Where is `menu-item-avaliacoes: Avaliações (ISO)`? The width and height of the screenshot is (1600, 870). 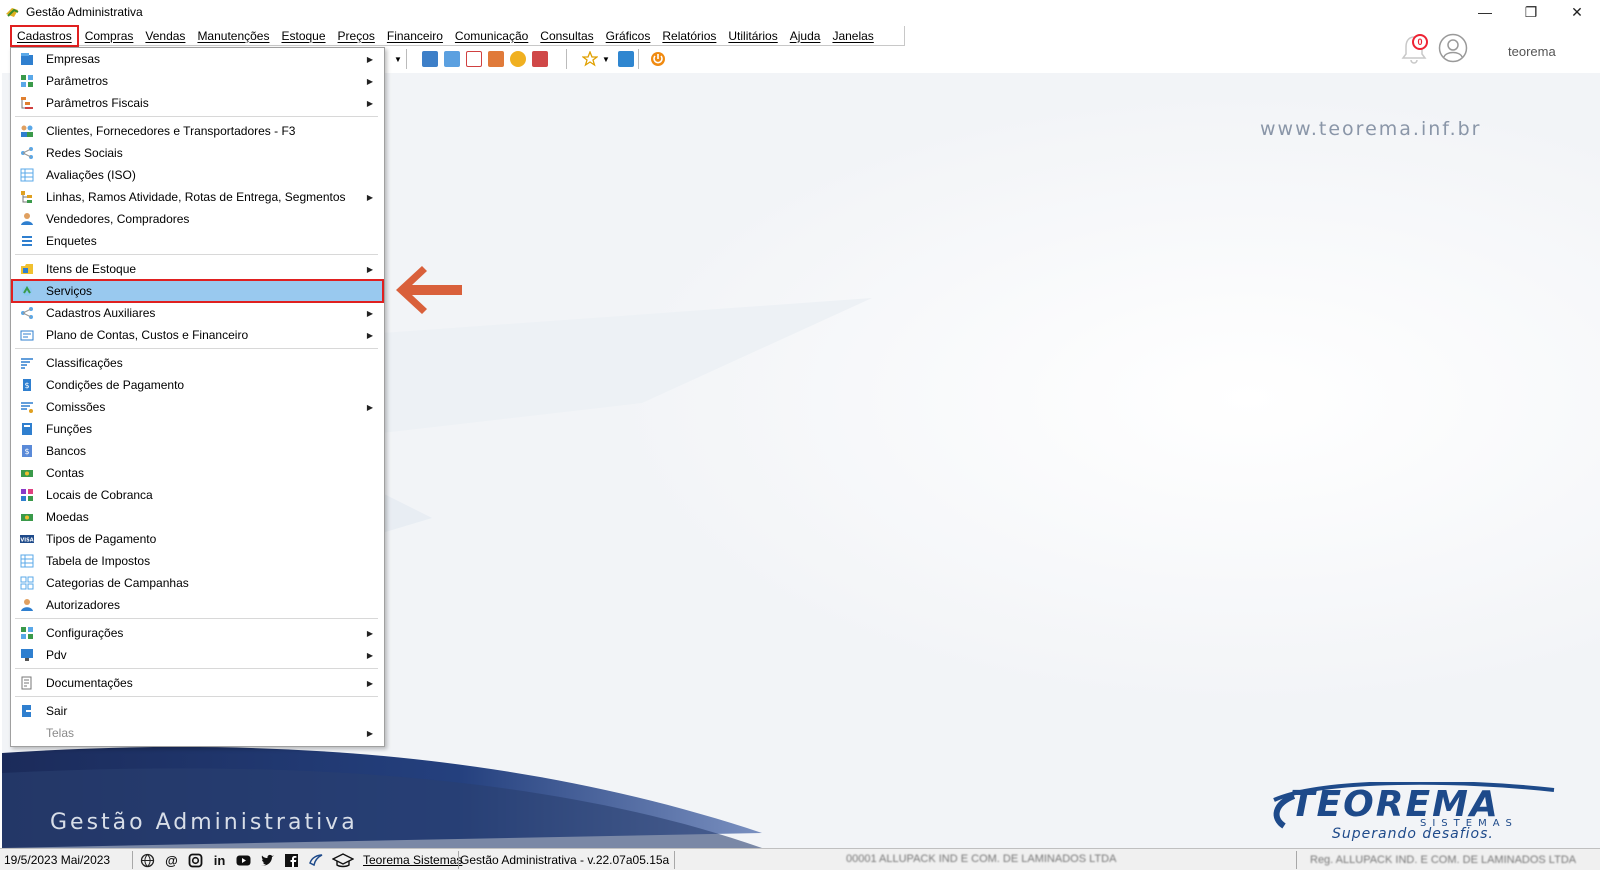
menu-item-avaliacoes: Avaliações (ISO) is located at coordinates (197, 175).